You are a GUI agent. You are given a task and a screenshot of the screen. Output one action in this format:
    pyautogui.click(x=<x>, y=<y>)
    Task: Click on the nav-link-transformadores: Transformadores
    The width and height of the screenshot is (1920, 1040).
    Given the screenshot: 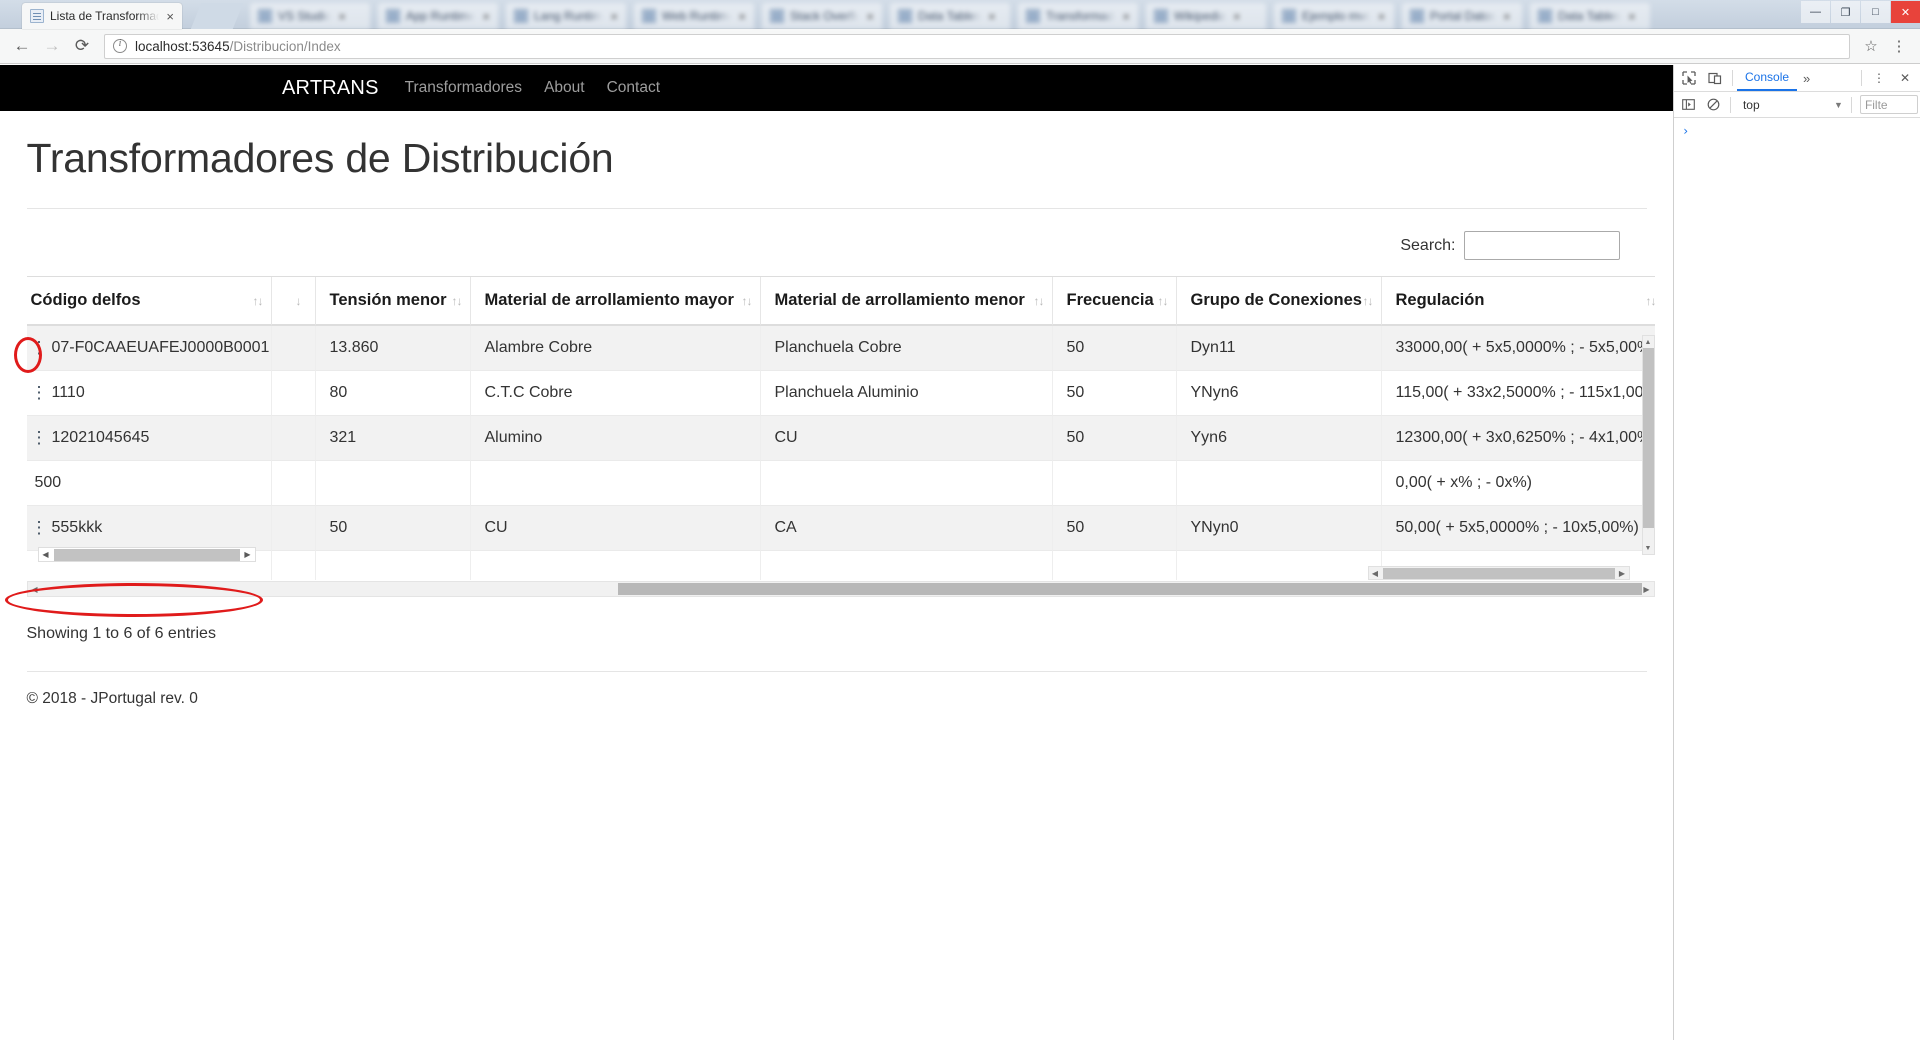 What is the action you would take?
    pyautogui.click(x=463, y=88)
    